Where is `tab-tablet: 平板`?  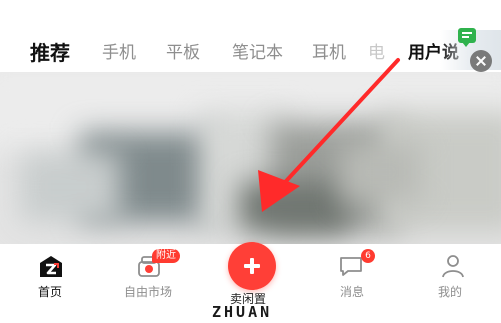 tab-tablet: 平板 is located at coordinates (183, 53).